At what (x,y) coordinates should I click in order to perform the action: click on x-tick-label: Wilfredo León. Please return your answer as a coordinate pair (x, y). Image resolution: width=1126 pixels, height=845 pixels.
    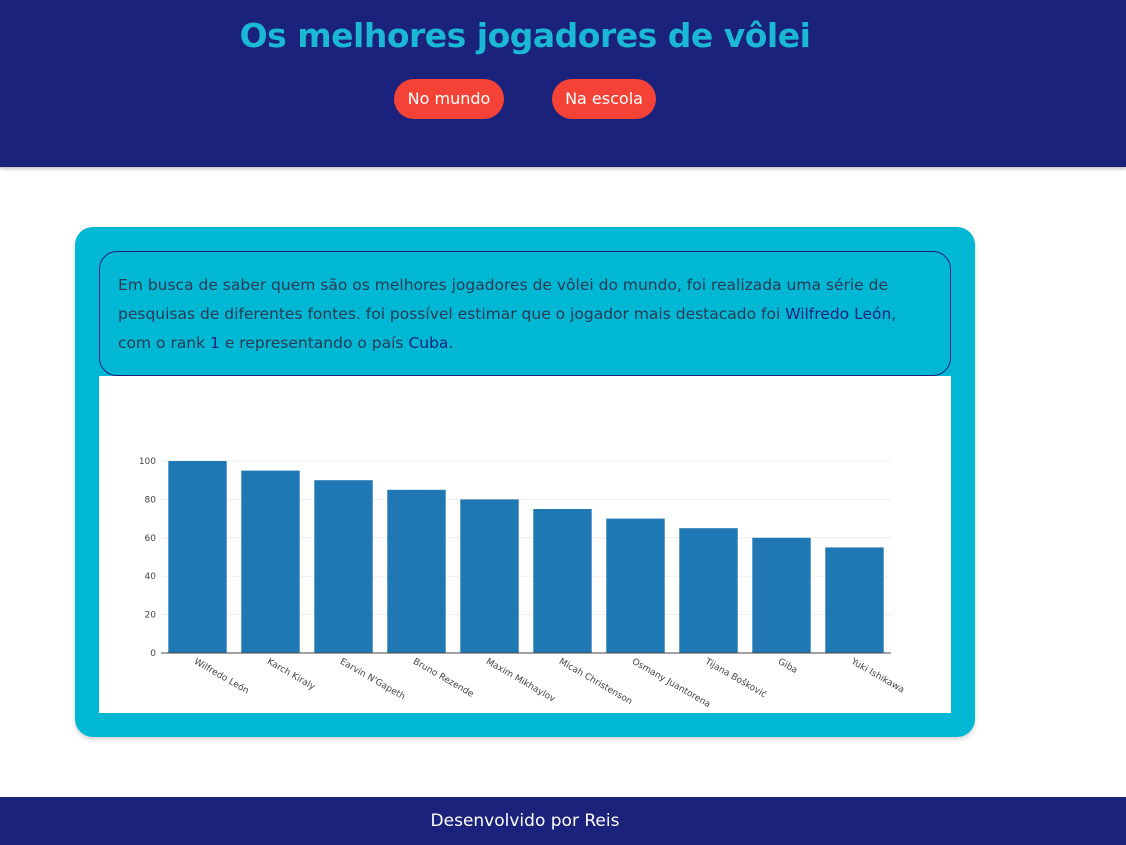
    Looking at the image, I should click on (221, 676).